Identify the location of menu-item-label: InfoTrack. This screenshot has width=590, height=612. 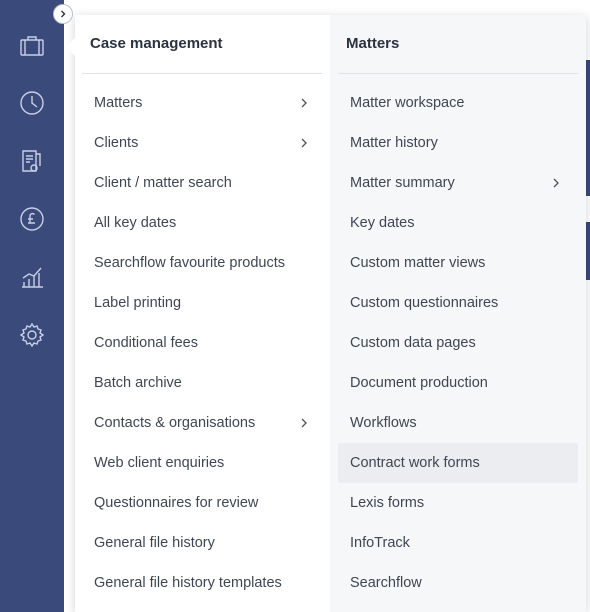
(380, 543).